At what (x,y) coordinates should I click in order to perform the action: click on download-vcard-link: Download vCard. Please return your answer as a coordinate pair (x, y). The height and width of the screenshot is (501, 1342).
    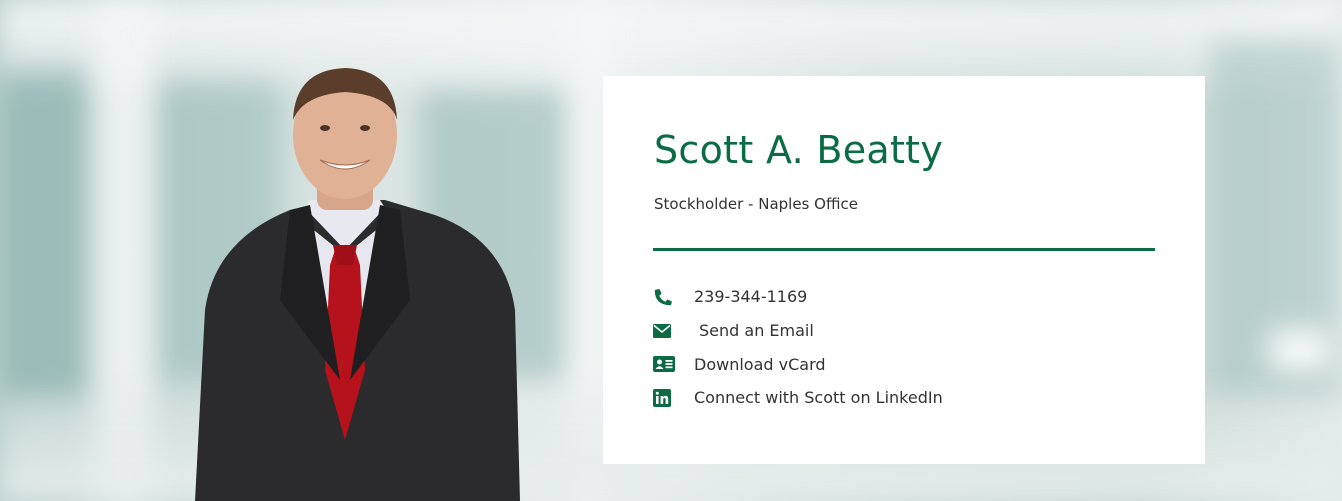
    Looking at the image, I should click on (798, 364).